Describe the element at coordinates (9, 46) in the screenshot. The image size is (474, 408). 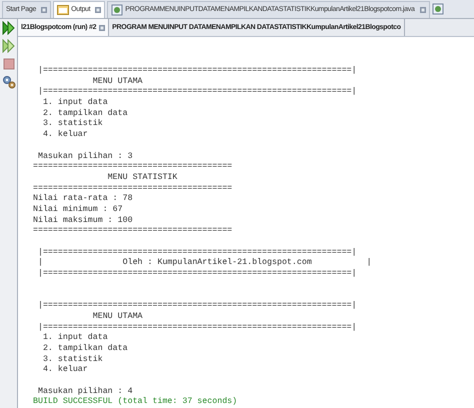
I see `run-icon` at that location.